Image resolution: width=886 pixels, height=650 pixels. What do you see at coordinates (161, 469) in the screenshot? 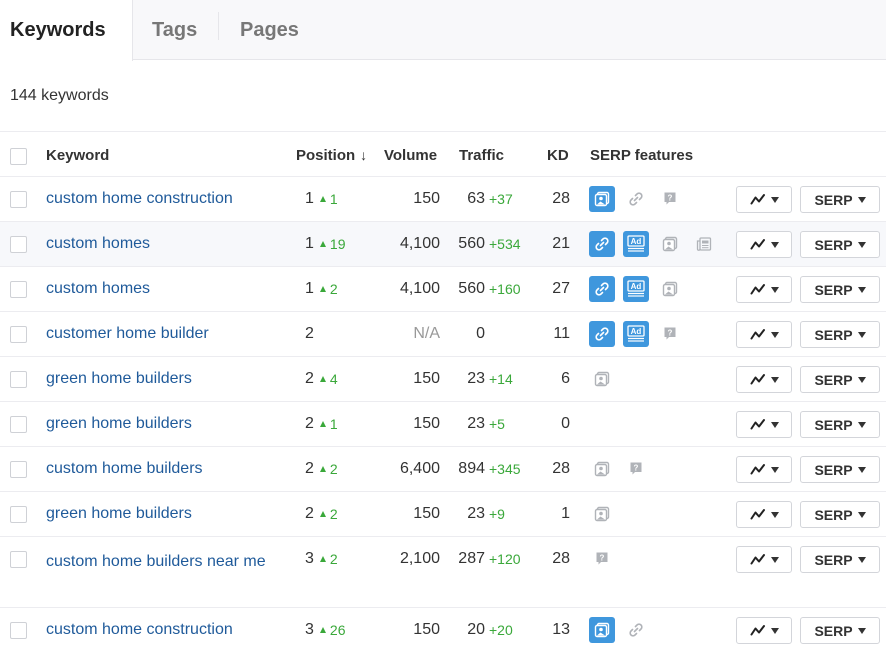
I see `keyword-link: custom home builders` at bounding box center [161, 469].